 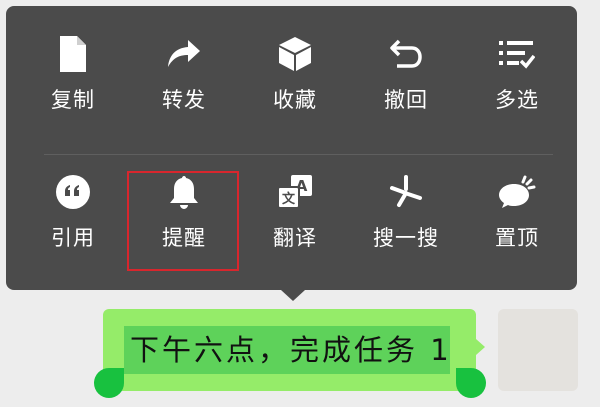 What do you see at coordinates (480, 347) in the screenshot?
I see `bubble-tail` at bounding box center [480, 347].